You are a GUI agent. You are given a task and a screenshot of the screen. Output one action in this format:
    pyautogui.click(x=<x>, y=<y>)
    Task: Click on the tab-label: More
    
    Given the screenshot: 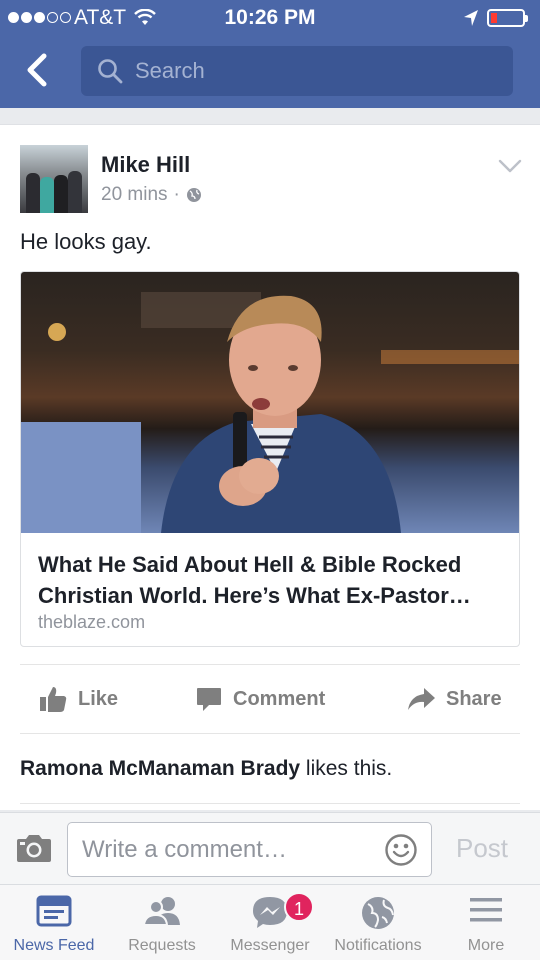 What is the action you would take?
    pyautogui.click(x=486, y=945)
    